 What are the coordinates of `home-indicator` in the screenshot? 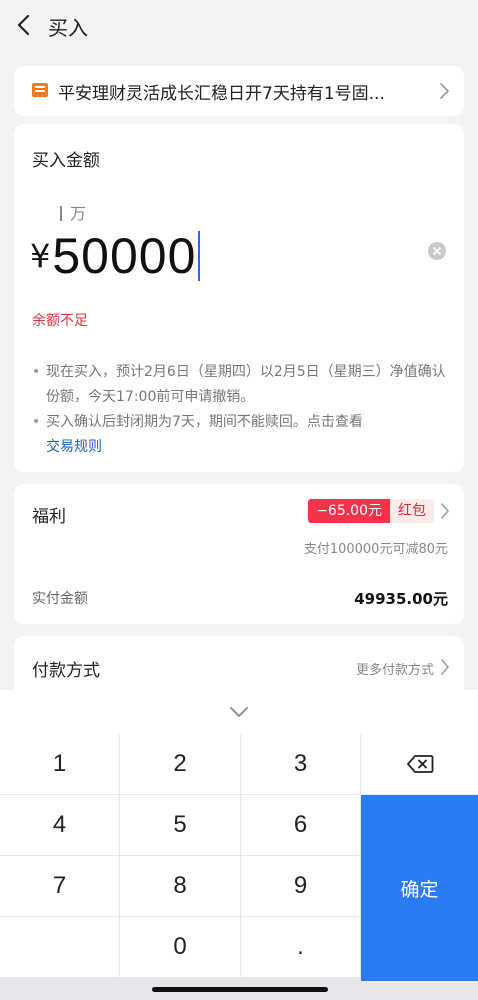 It's located at (240, 989).